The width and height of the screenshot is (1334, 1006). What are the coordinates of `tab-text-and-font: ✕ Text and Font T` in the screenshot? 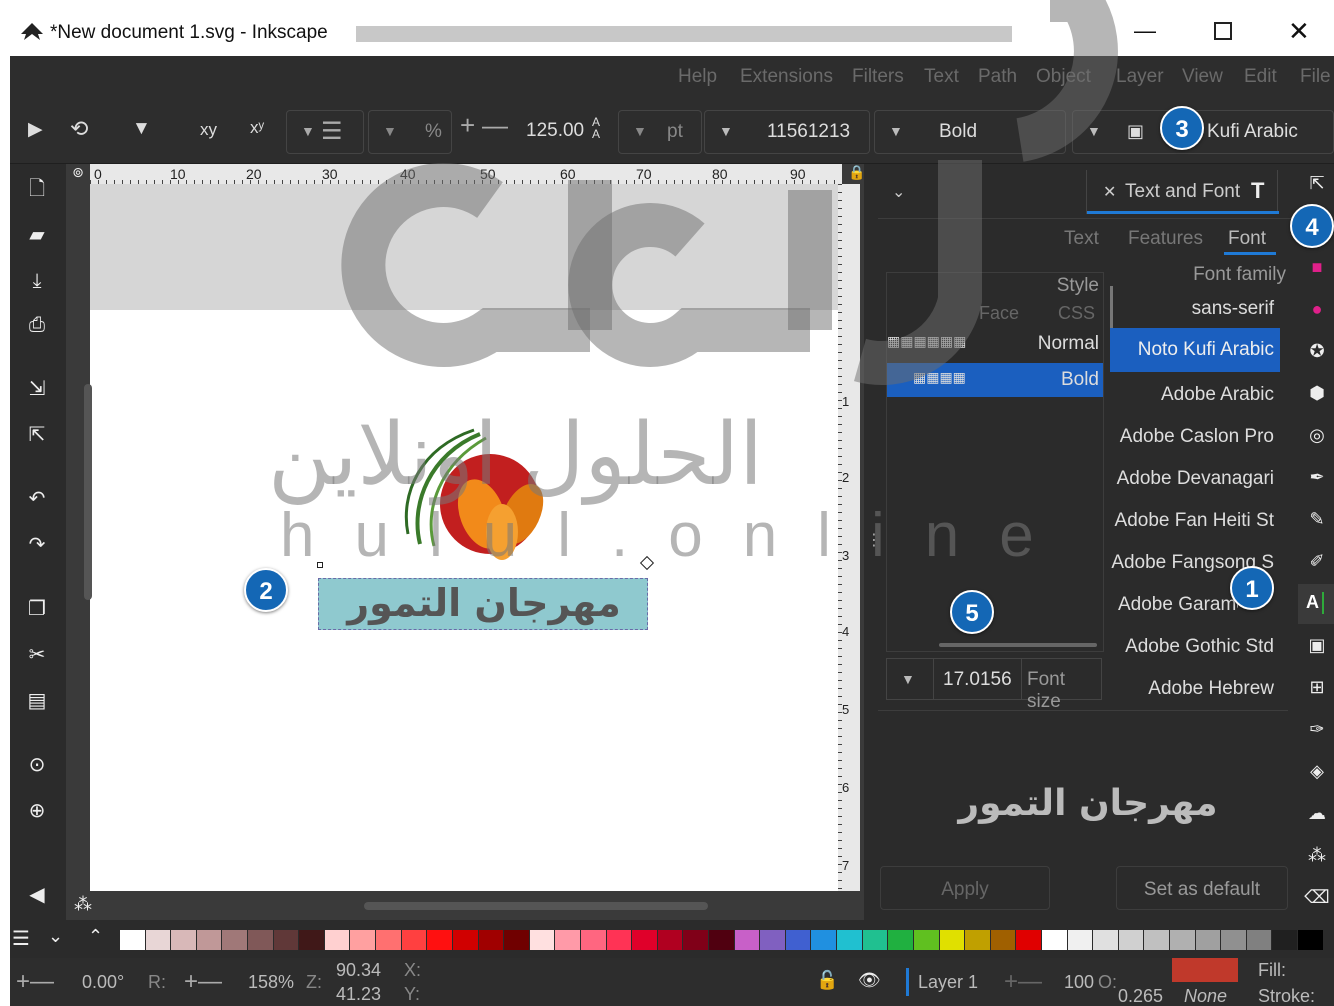 It's located at (1182, 192).